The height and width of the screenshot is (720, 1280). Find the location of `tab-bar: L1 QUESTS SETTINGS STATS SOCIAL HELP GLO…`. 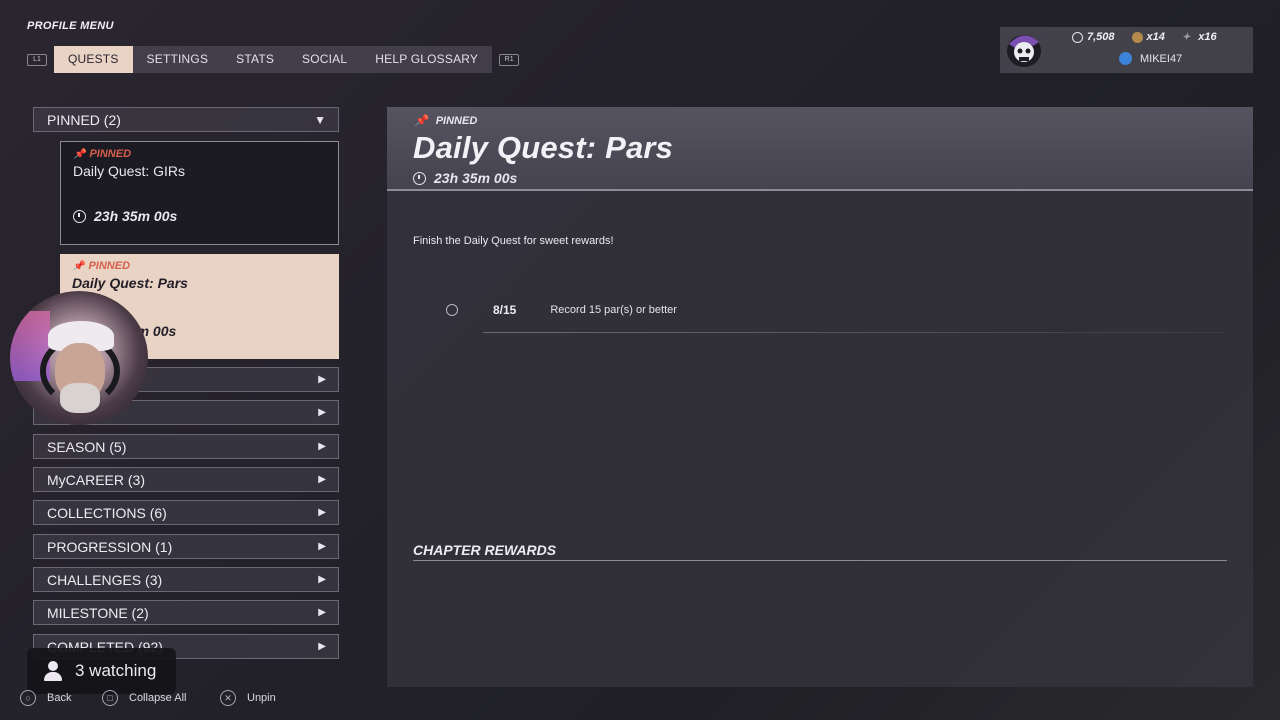

tab-bar: L1 QUESTS SETTINGS STATS SOCIAL HELP GLO… is located at coordinates (273, 59).